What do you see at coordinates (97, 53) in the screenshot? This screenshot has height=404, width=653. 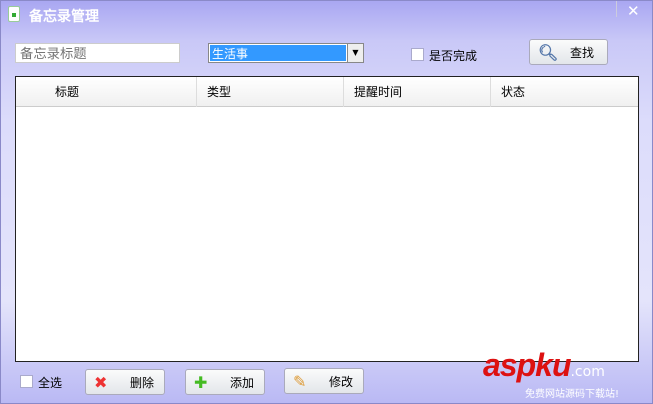 I see `title-search-input` at bounding box center [97, 53].